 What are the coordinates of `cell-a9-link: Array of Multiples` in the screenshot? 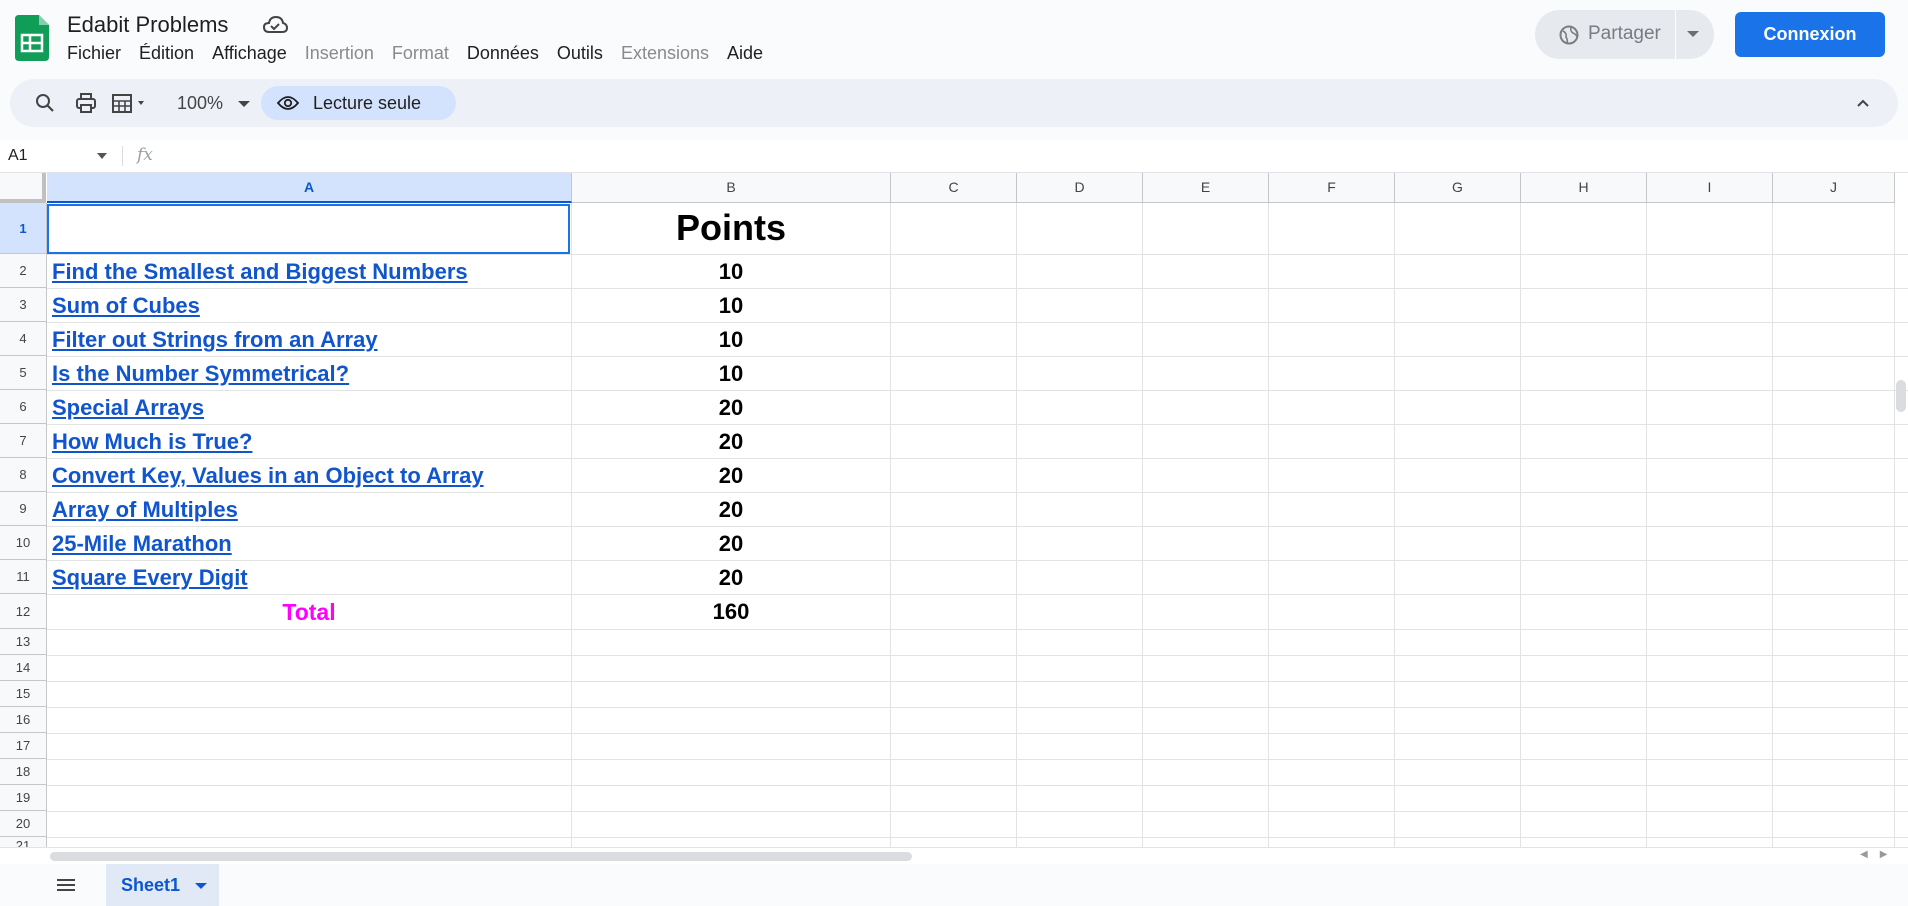 It's located at (145, 510).